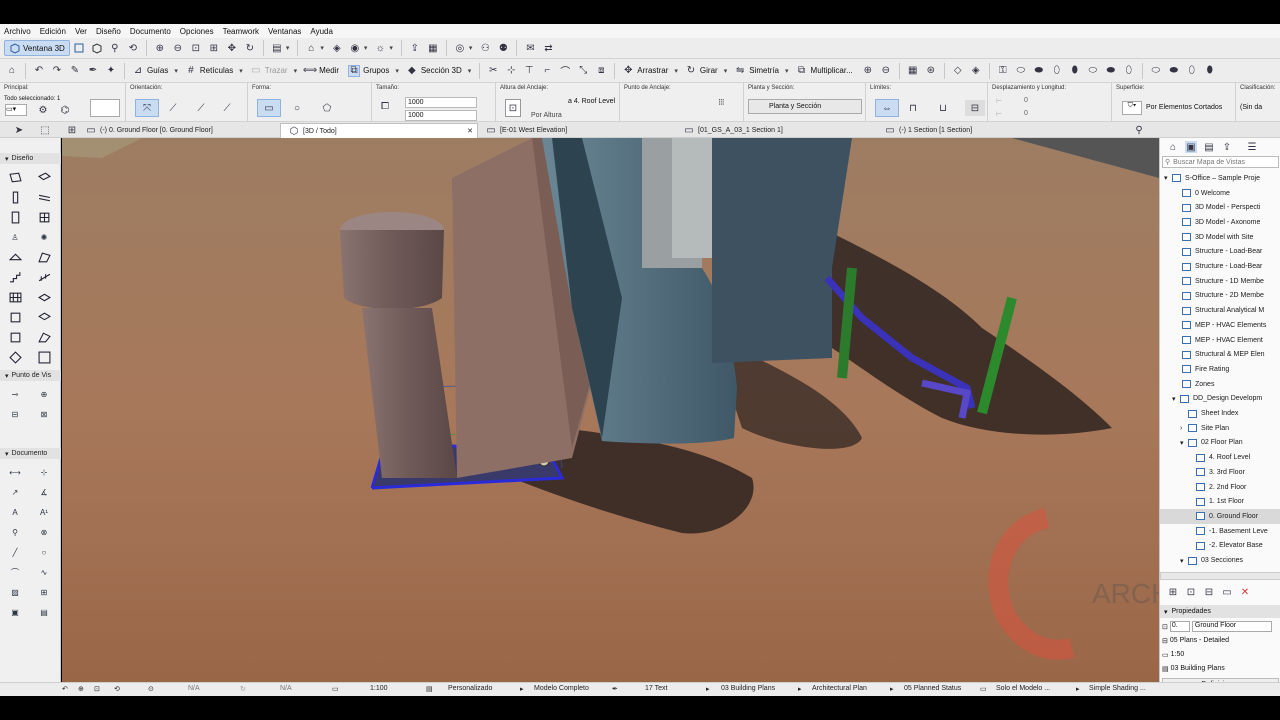 The width and height of the screenshot is (1280, 720). Describe the element at coordinates (1173, 592) in the screenshot. I see `new-folder-icon: ⊞` at that location.